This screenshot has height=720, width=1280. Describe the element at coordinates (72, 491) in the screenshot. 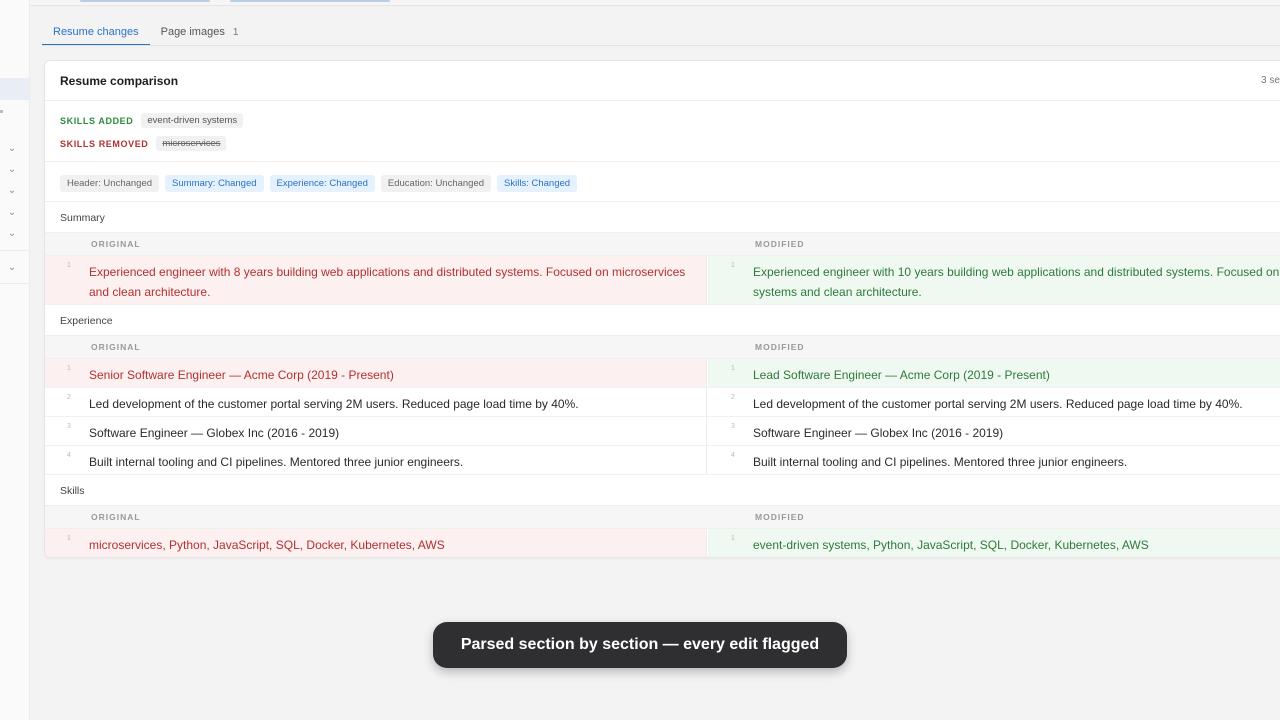

I see `diff-section-title: Skills` at that location.